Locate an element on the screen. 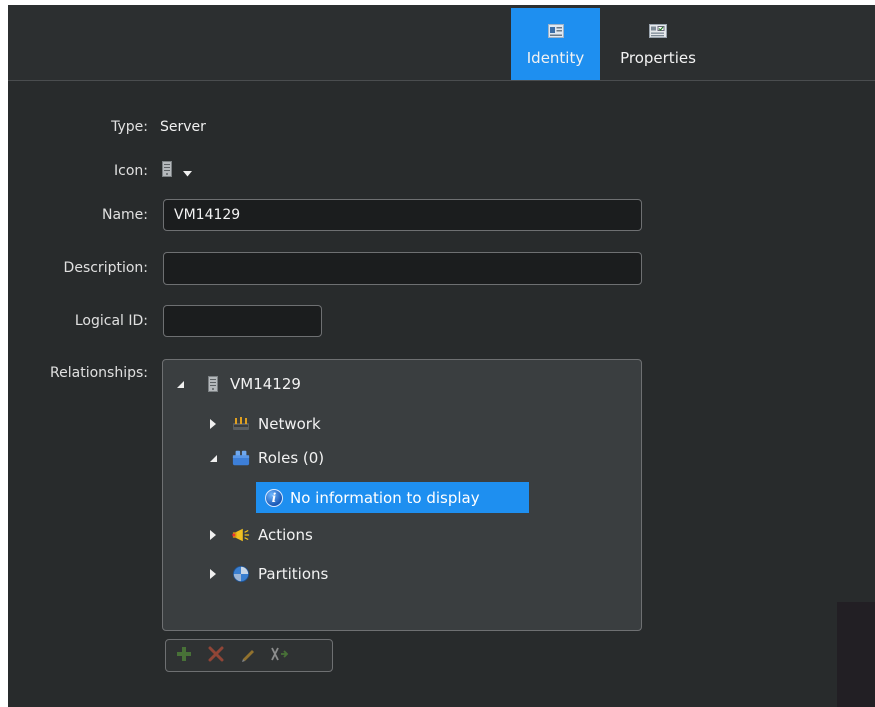  remove-link-icon is located at coordinates (280, 656).